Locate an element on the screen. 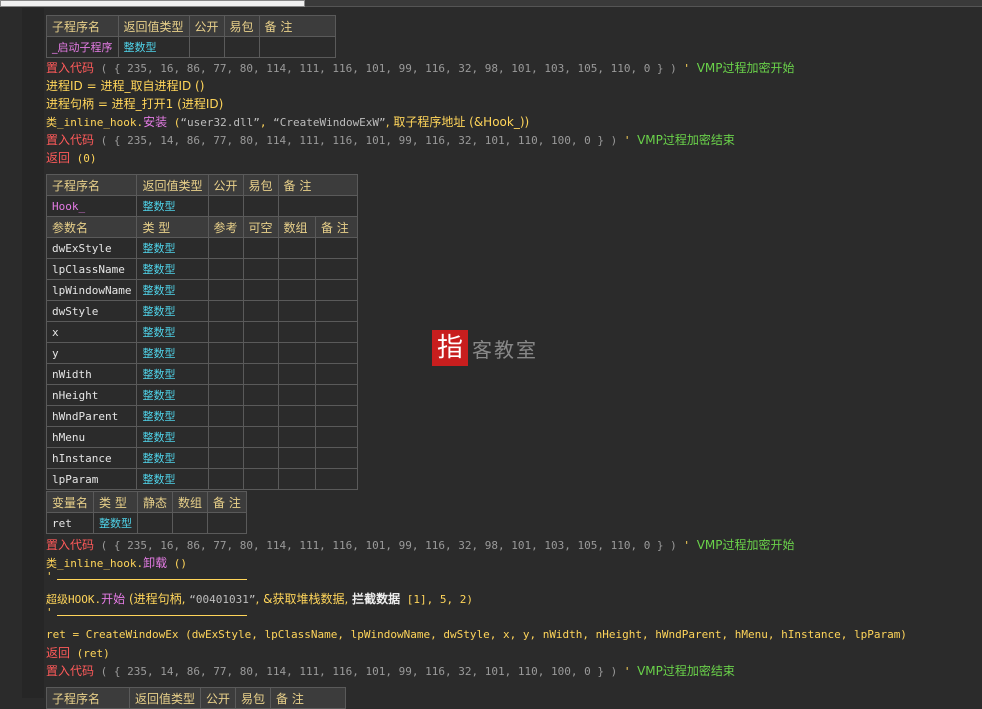 The height and width of the screenshot is (709, 982). param-name: nWidth is located at coordinates (91, 374).